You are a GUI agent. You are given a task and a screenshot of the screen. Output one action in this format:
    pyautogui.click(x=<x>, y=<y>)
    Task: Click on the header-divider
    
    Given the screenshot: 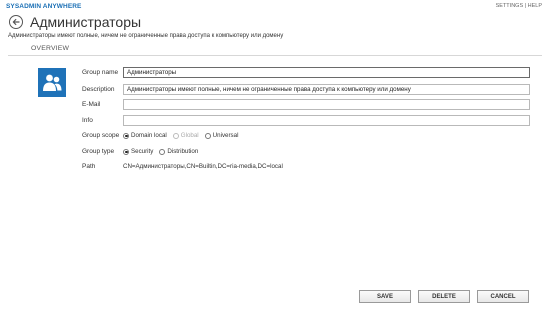 What is the action you would take?
    pyautogui.click(x=275, y=55)
    